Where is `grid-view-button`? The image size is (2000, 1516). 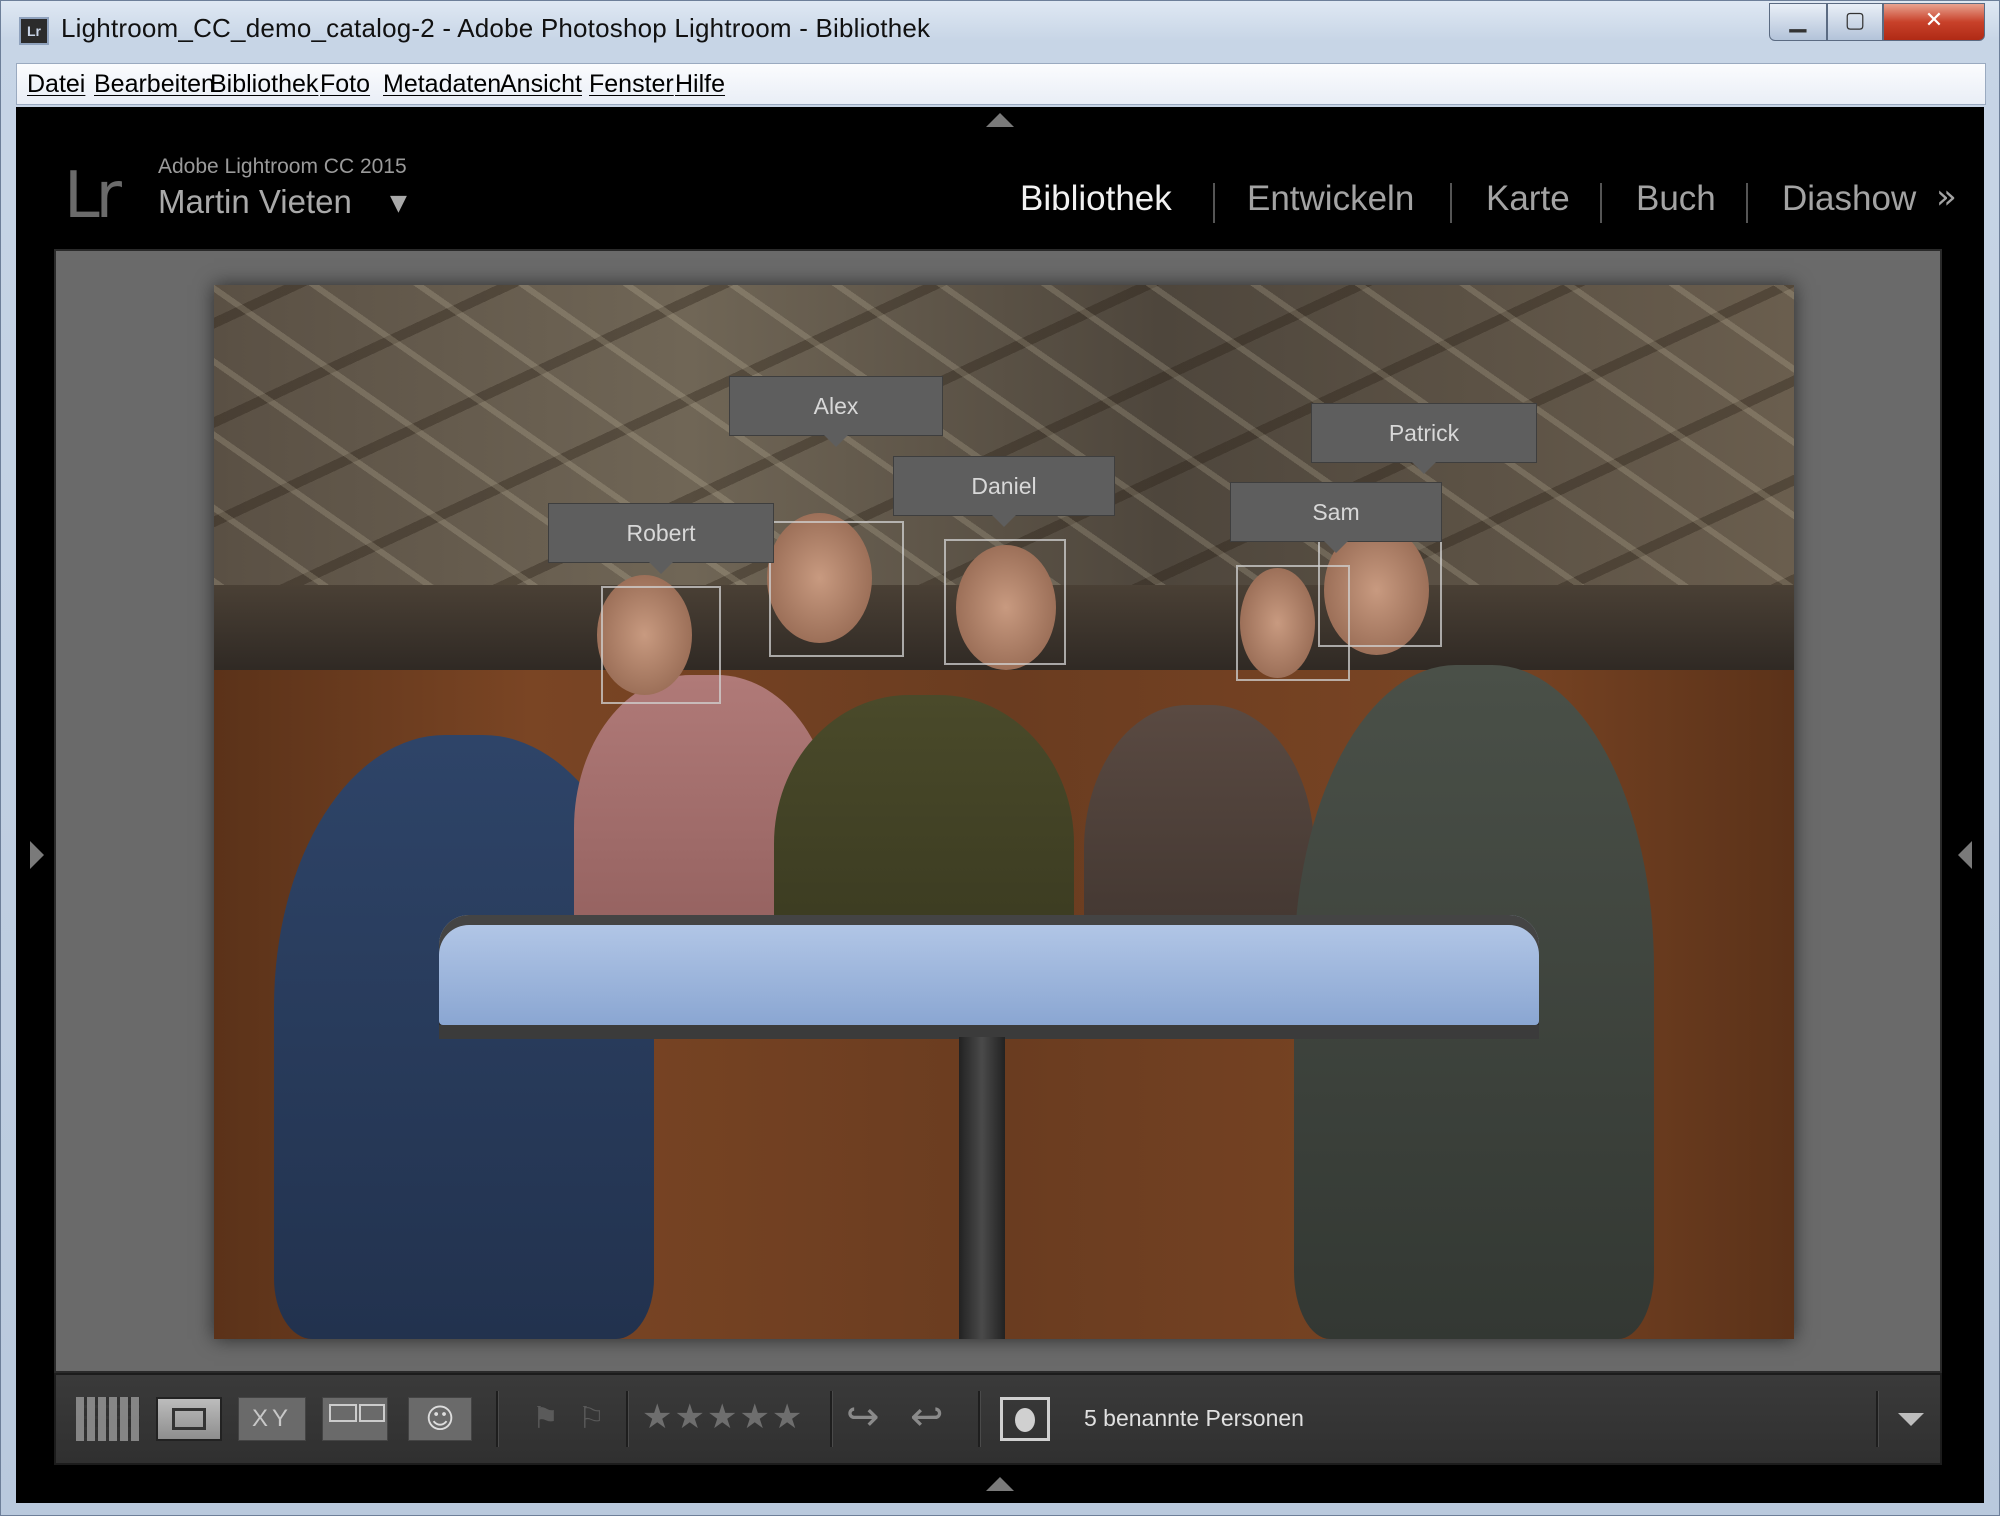 grid-view-button is located at coordinates (108, 1419).